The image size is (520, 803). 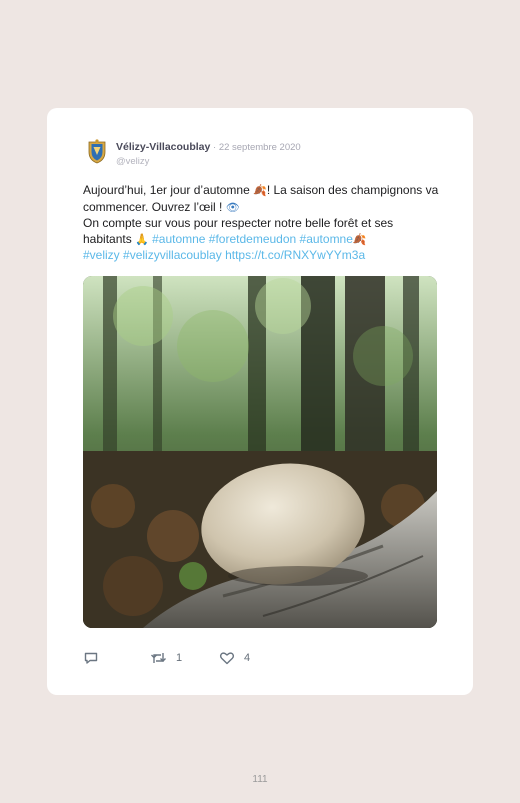 I want to click on like-button: 4, so click(x=234, y=658).